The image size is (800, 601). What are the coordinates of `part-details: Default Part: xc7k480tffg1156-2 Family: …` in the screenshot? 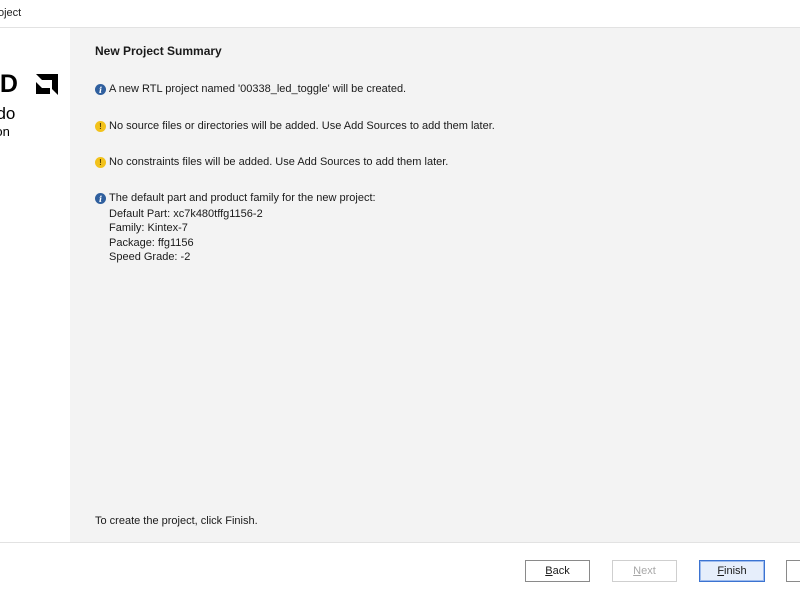 It's located at (186, 235).